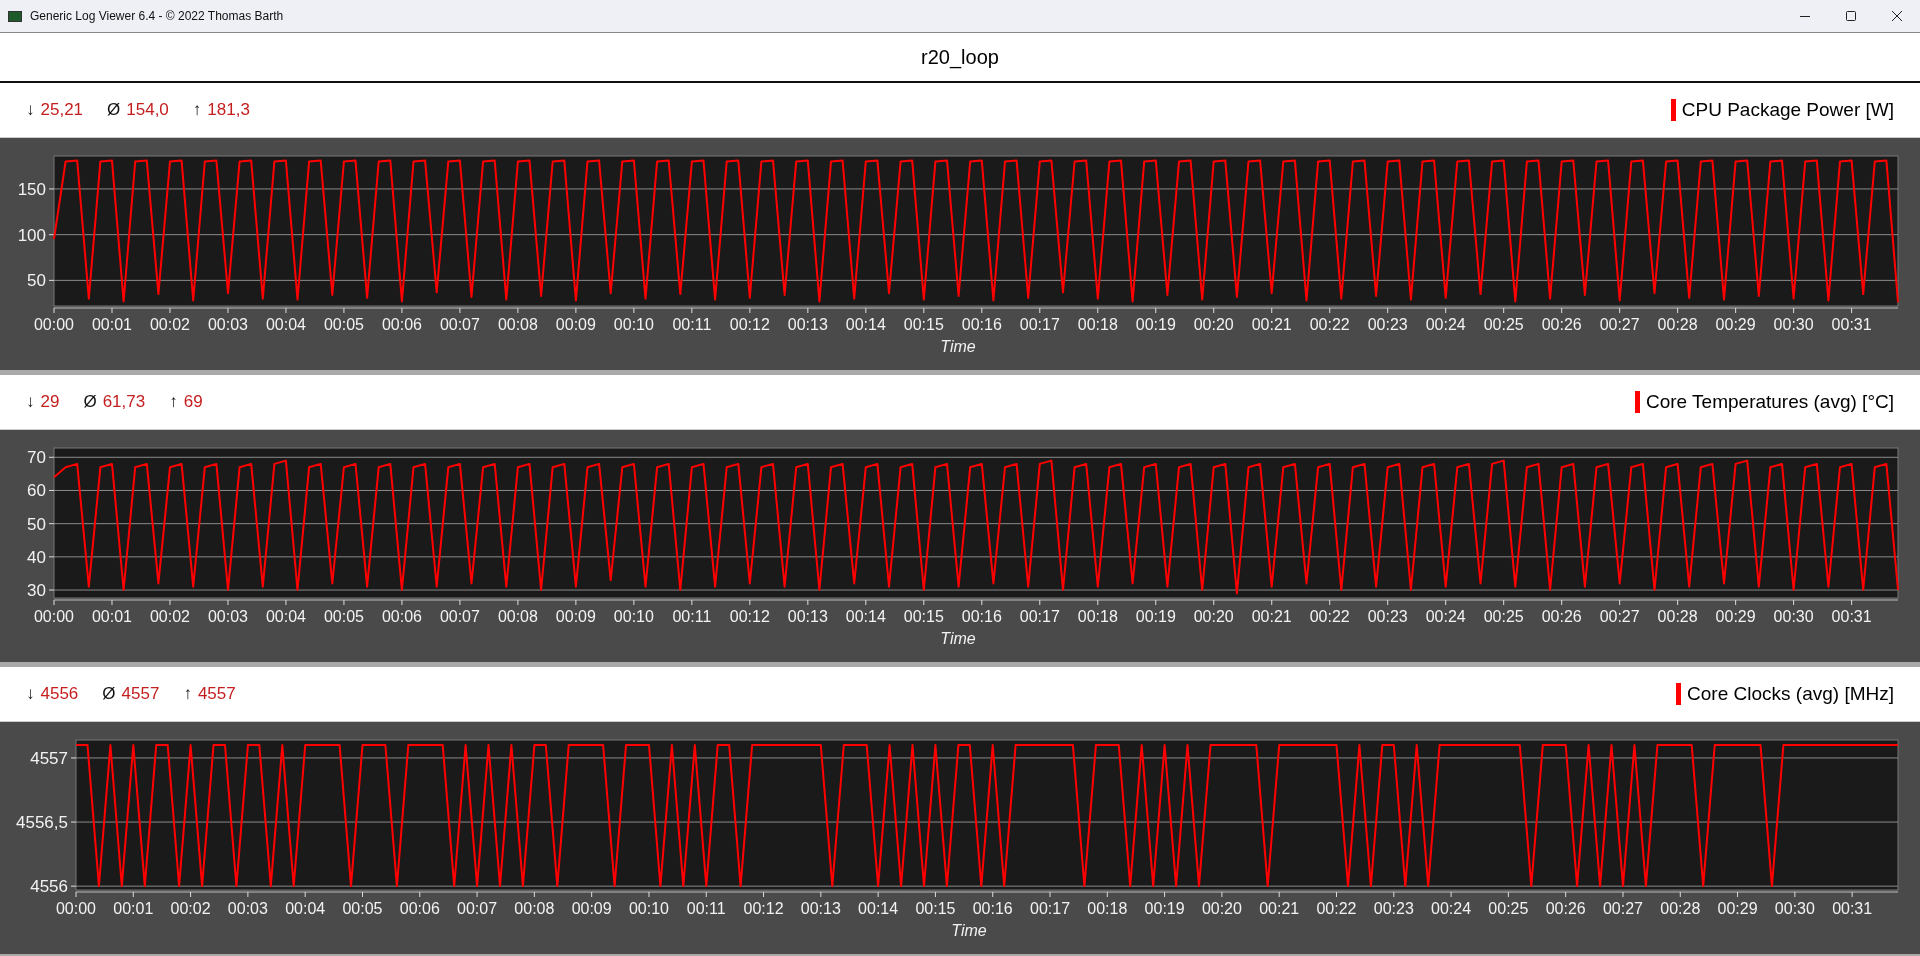 The width and height of the screenshot is (1920, 956). I want to click on axis-tick-label: 30, so click(36, 591).